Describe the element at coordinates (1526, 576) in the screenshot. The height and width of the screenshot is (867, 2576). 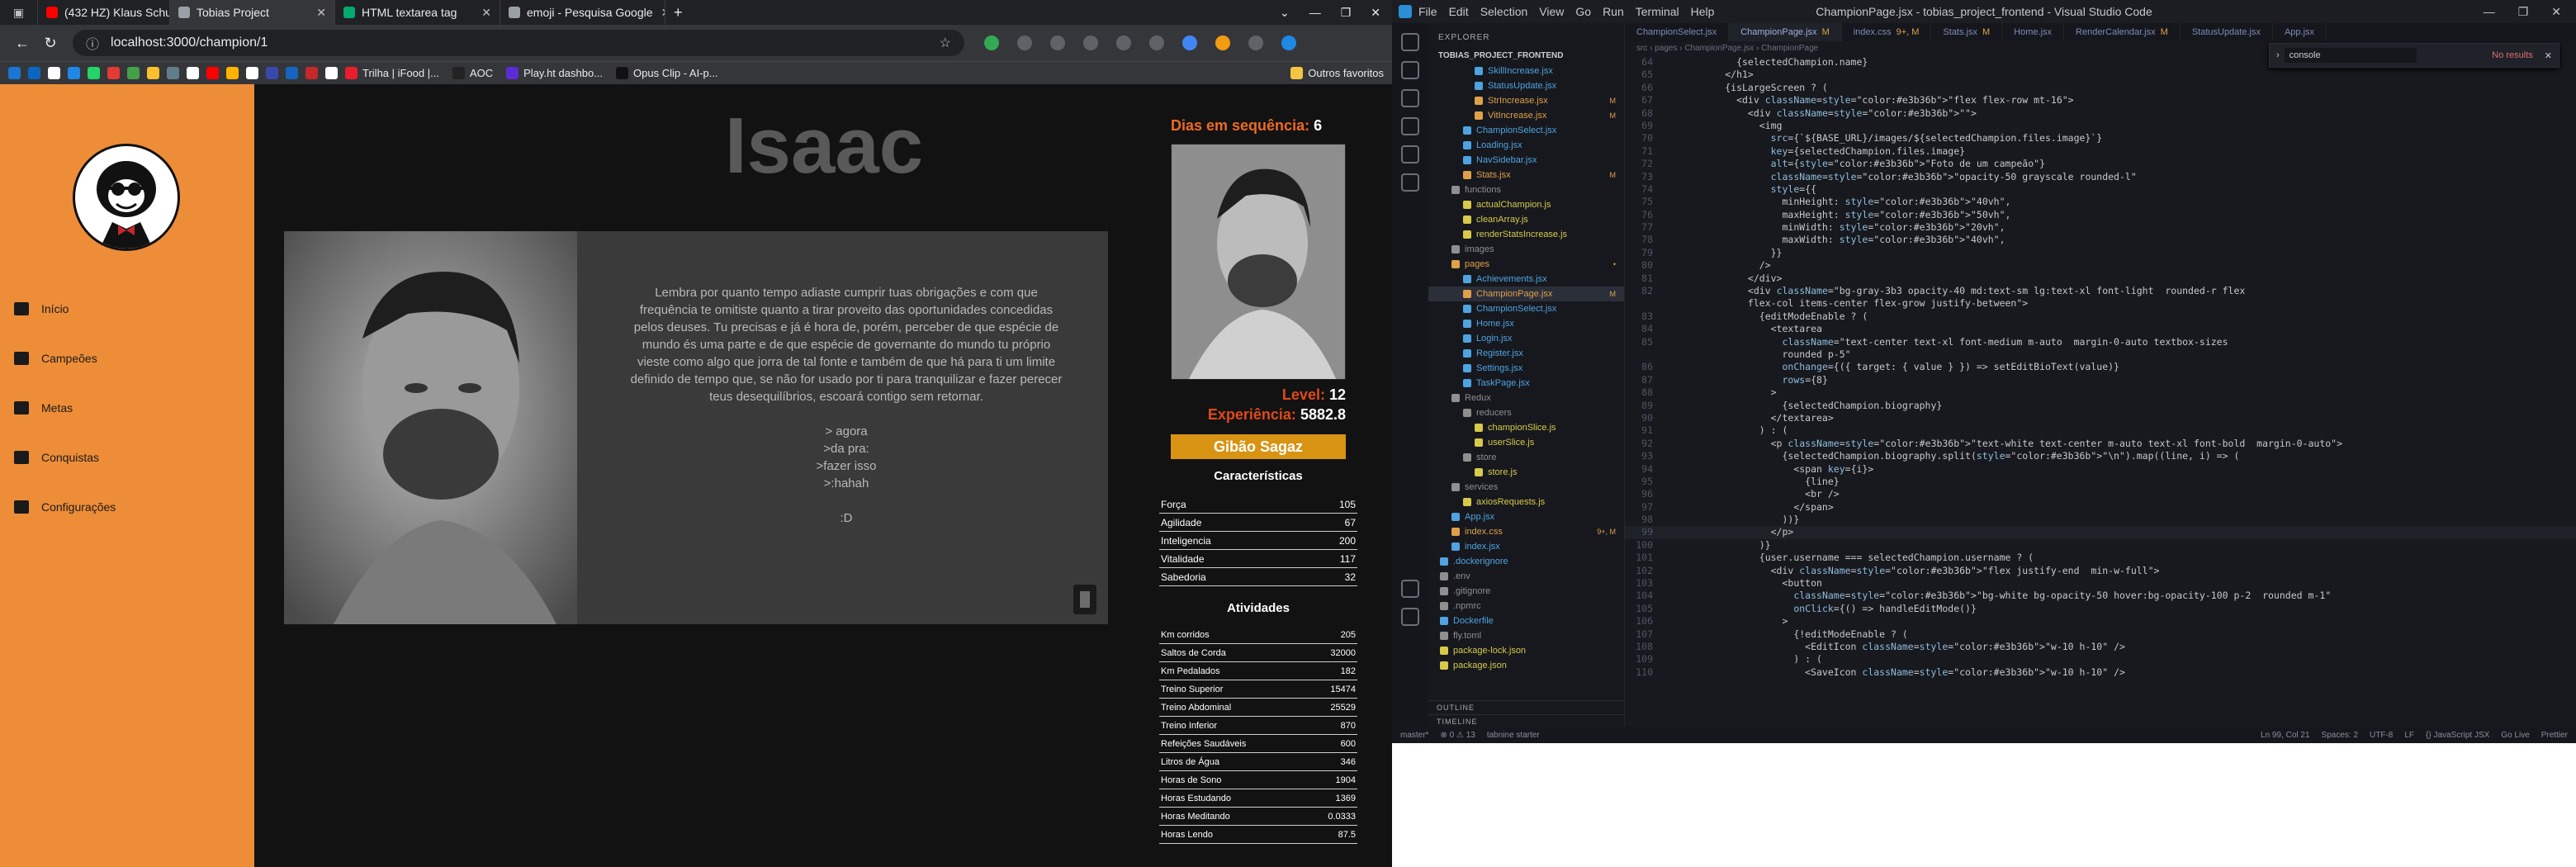
I see `file-tree-item: .env` at that location.